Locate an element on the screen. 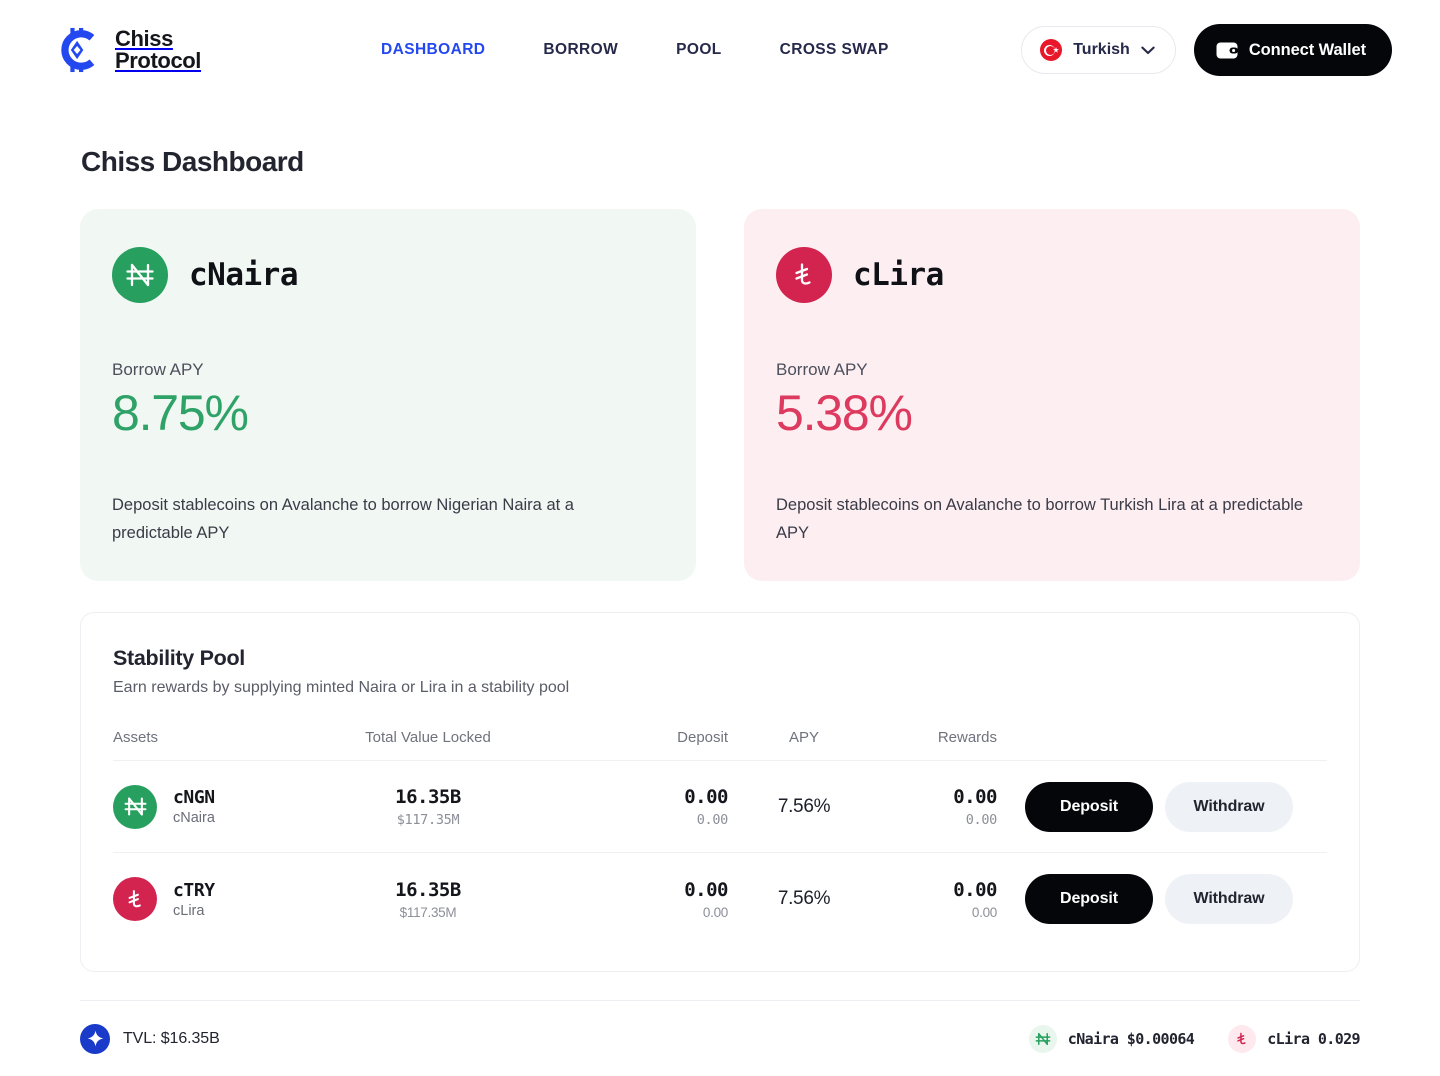 This screenshot has width=1440, height=1076. brand-line-1: Chiss is located at coordinates (144, 38).